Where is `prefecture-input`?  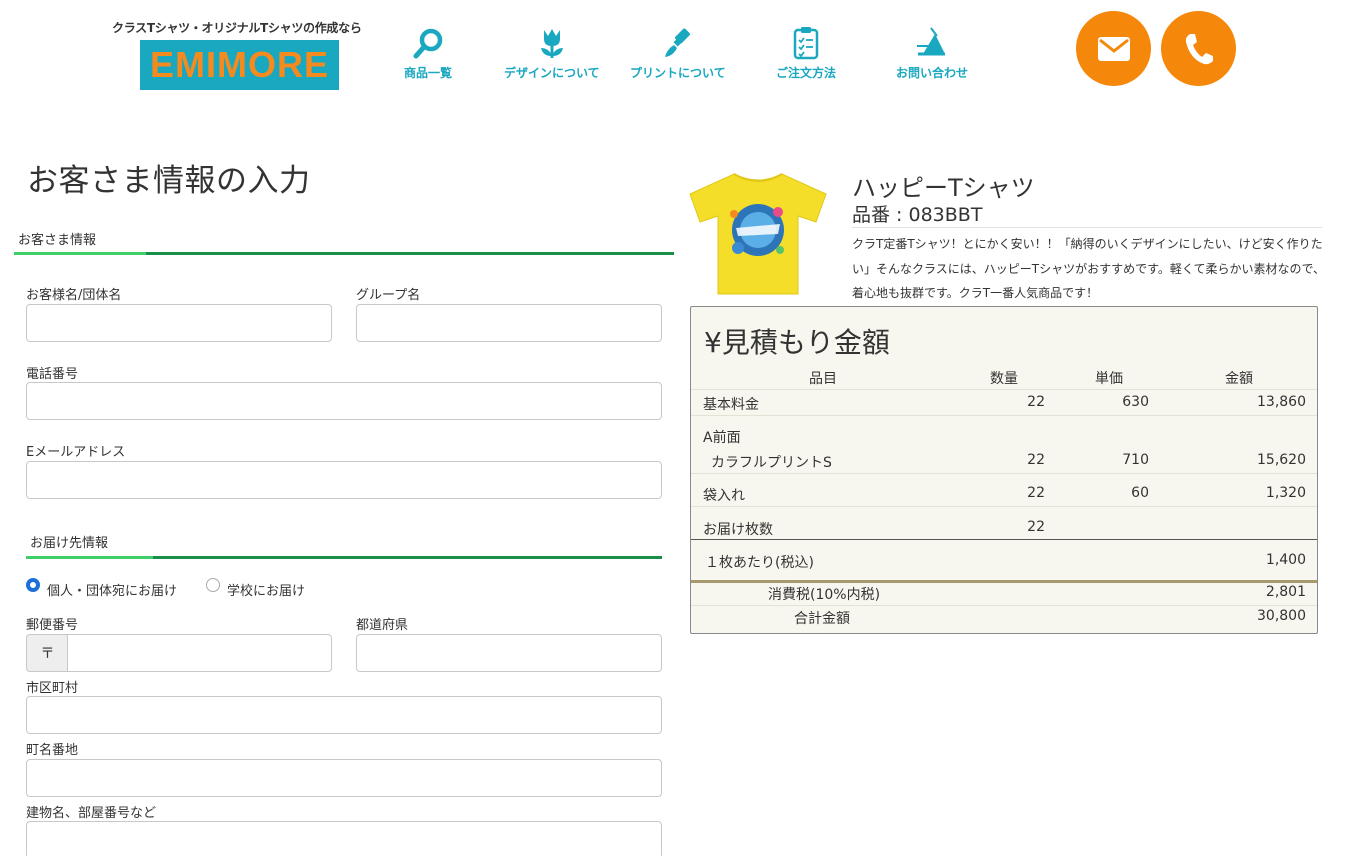 prefecture-input is located at coordinates (509, 653).